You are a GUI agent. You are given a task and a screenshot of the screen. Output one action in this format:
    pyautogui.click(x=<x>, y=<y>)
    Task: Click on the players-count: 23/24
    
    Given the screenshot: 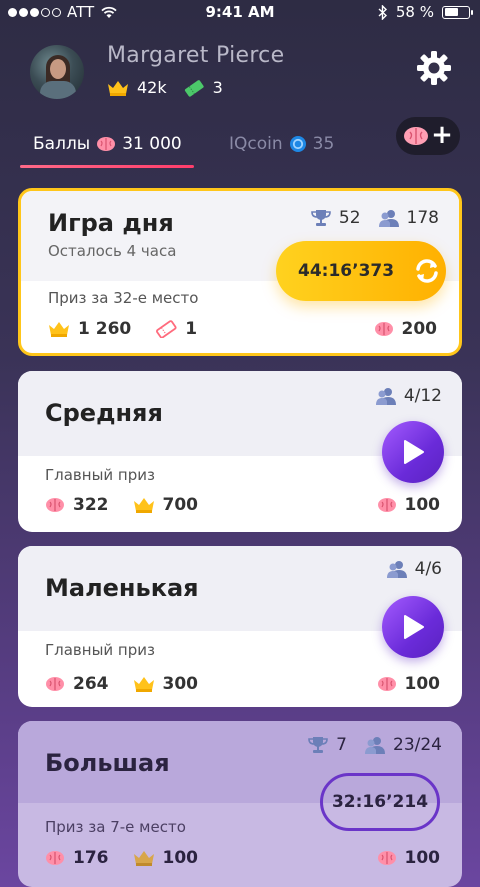 What is the action you would take?
    pyautogui.click(x=417, y=745)
    